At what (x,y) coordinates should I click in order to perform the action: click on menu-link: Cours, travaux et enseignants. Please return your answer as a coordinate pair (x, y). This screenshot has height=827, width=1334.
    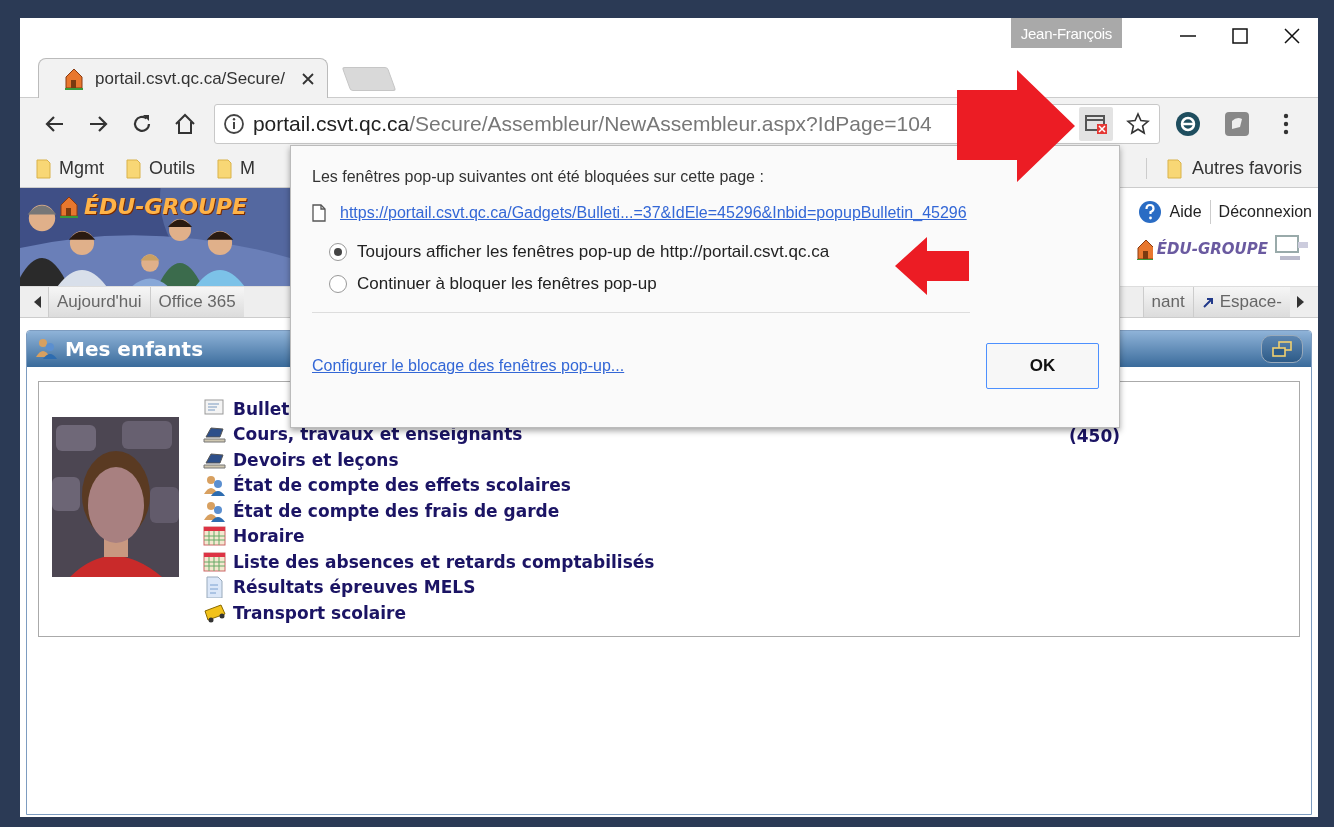
    Looking at the image, I should click on (378, 434).